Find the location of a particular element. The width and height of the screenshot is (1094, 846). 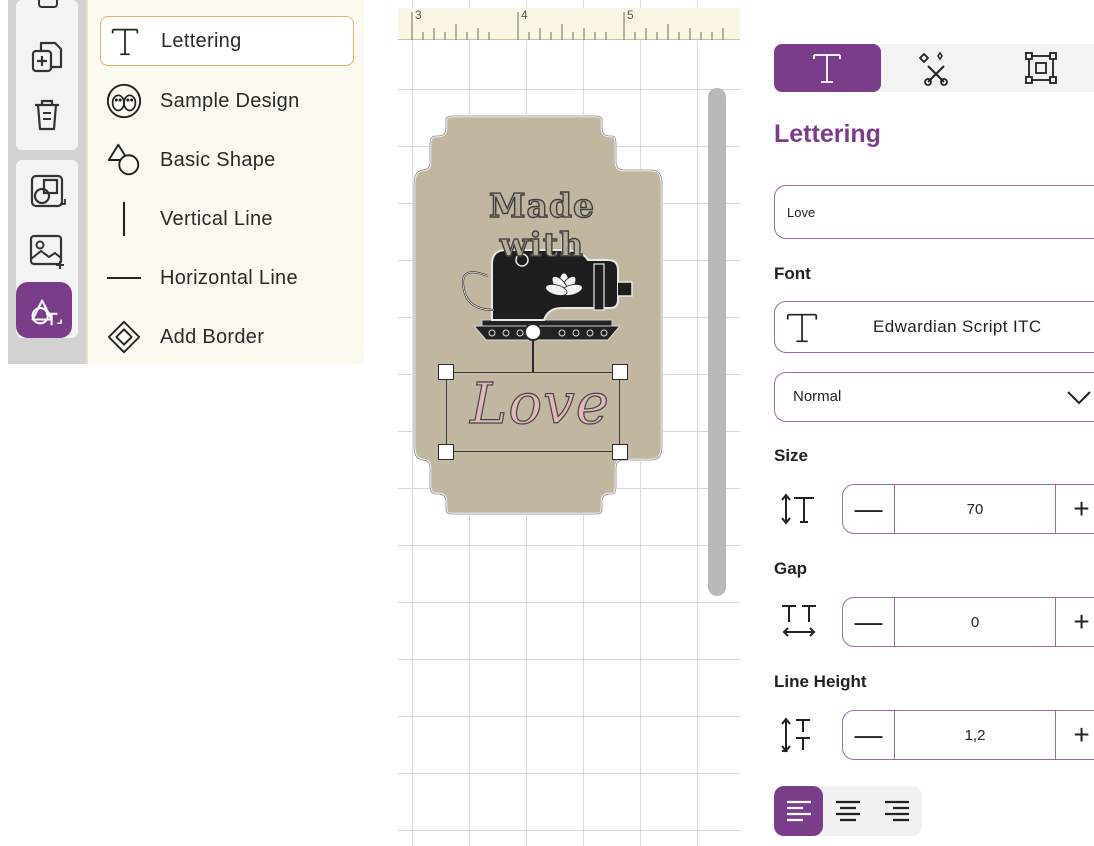

font-T-icon is located at coordinates (802, 328).